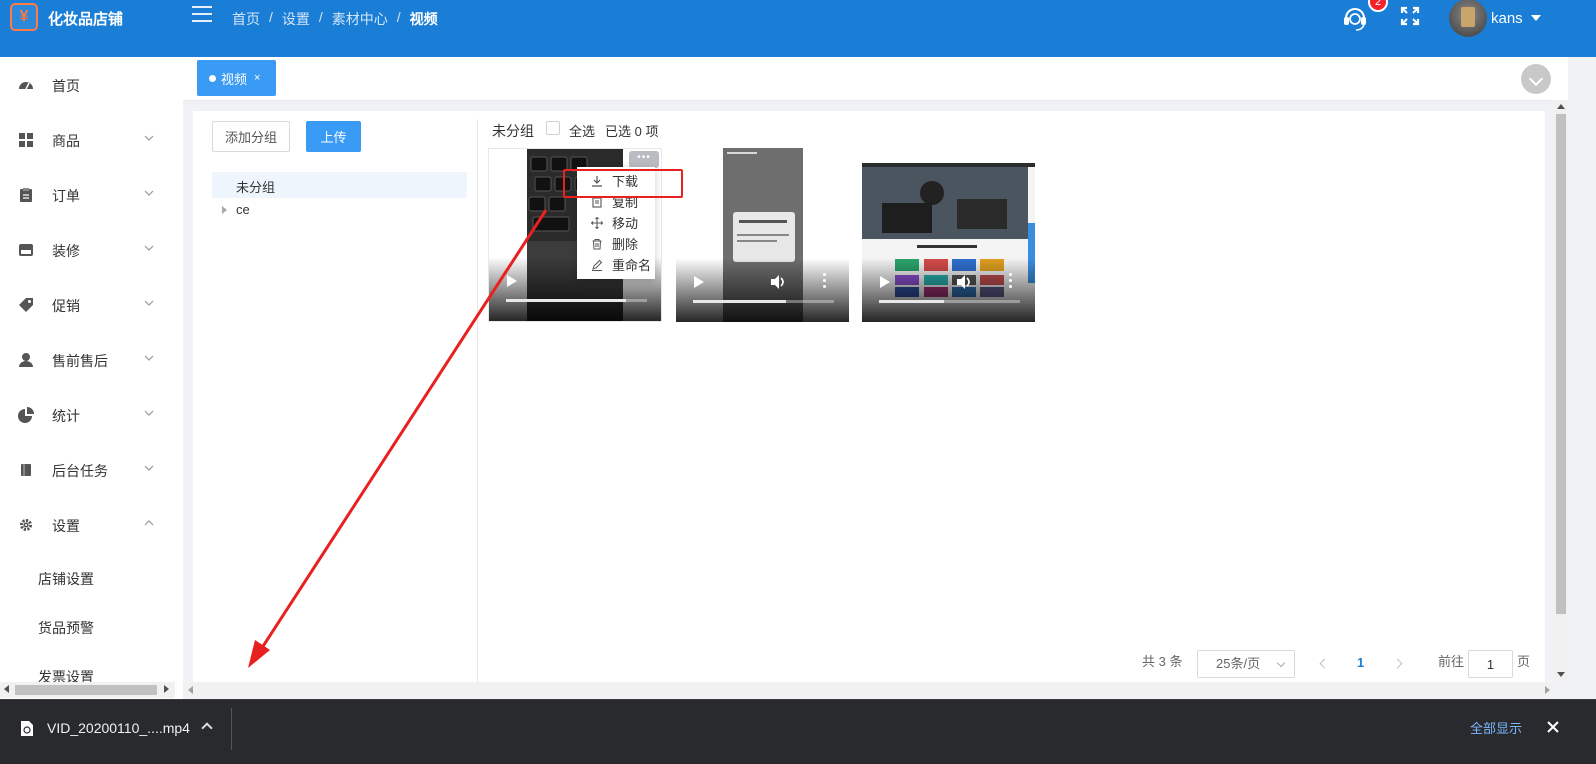 The height and width of the screenshot is (764, 1596). What do you see at coordinates (91, 415) in the screenshot?
I see `sidebar-item-statistics: 统计` at bounding box center [91, 415].